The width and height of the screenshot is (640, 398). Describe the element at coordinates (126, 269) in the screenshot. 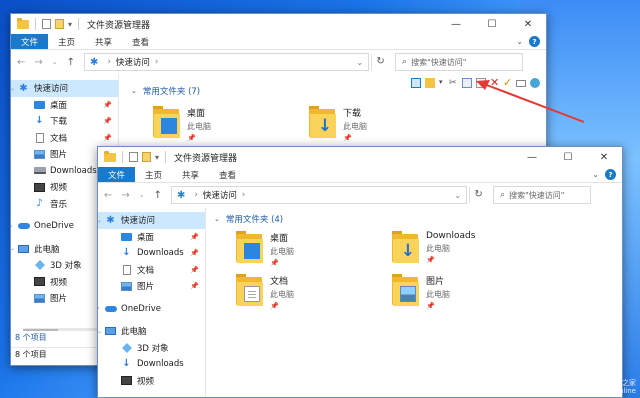

I see `document-icon` at that location.